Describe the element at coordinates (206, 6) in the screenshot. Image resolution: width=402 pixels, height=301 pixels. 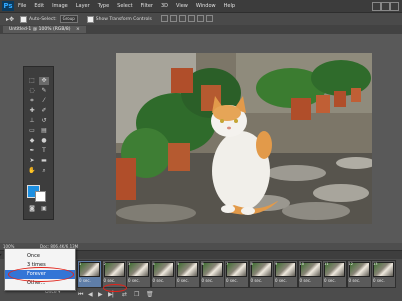
I see `menu-window: Window` at that location.